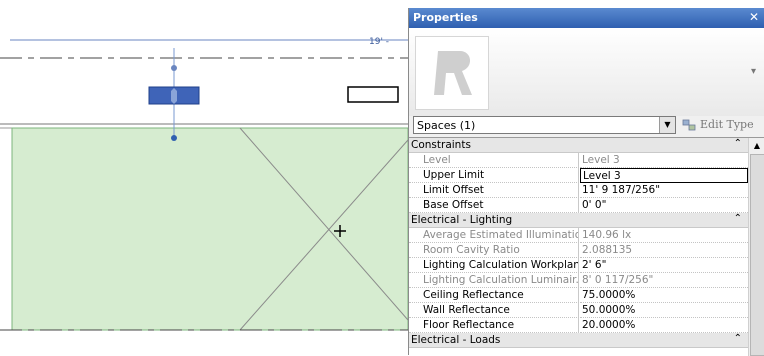 This screenshot has height=356, width=764. What do you see at coordinates (494, 310) in the screenshot?
I see `property-name: Wall Reflectance` at bounding box center [494, 310].